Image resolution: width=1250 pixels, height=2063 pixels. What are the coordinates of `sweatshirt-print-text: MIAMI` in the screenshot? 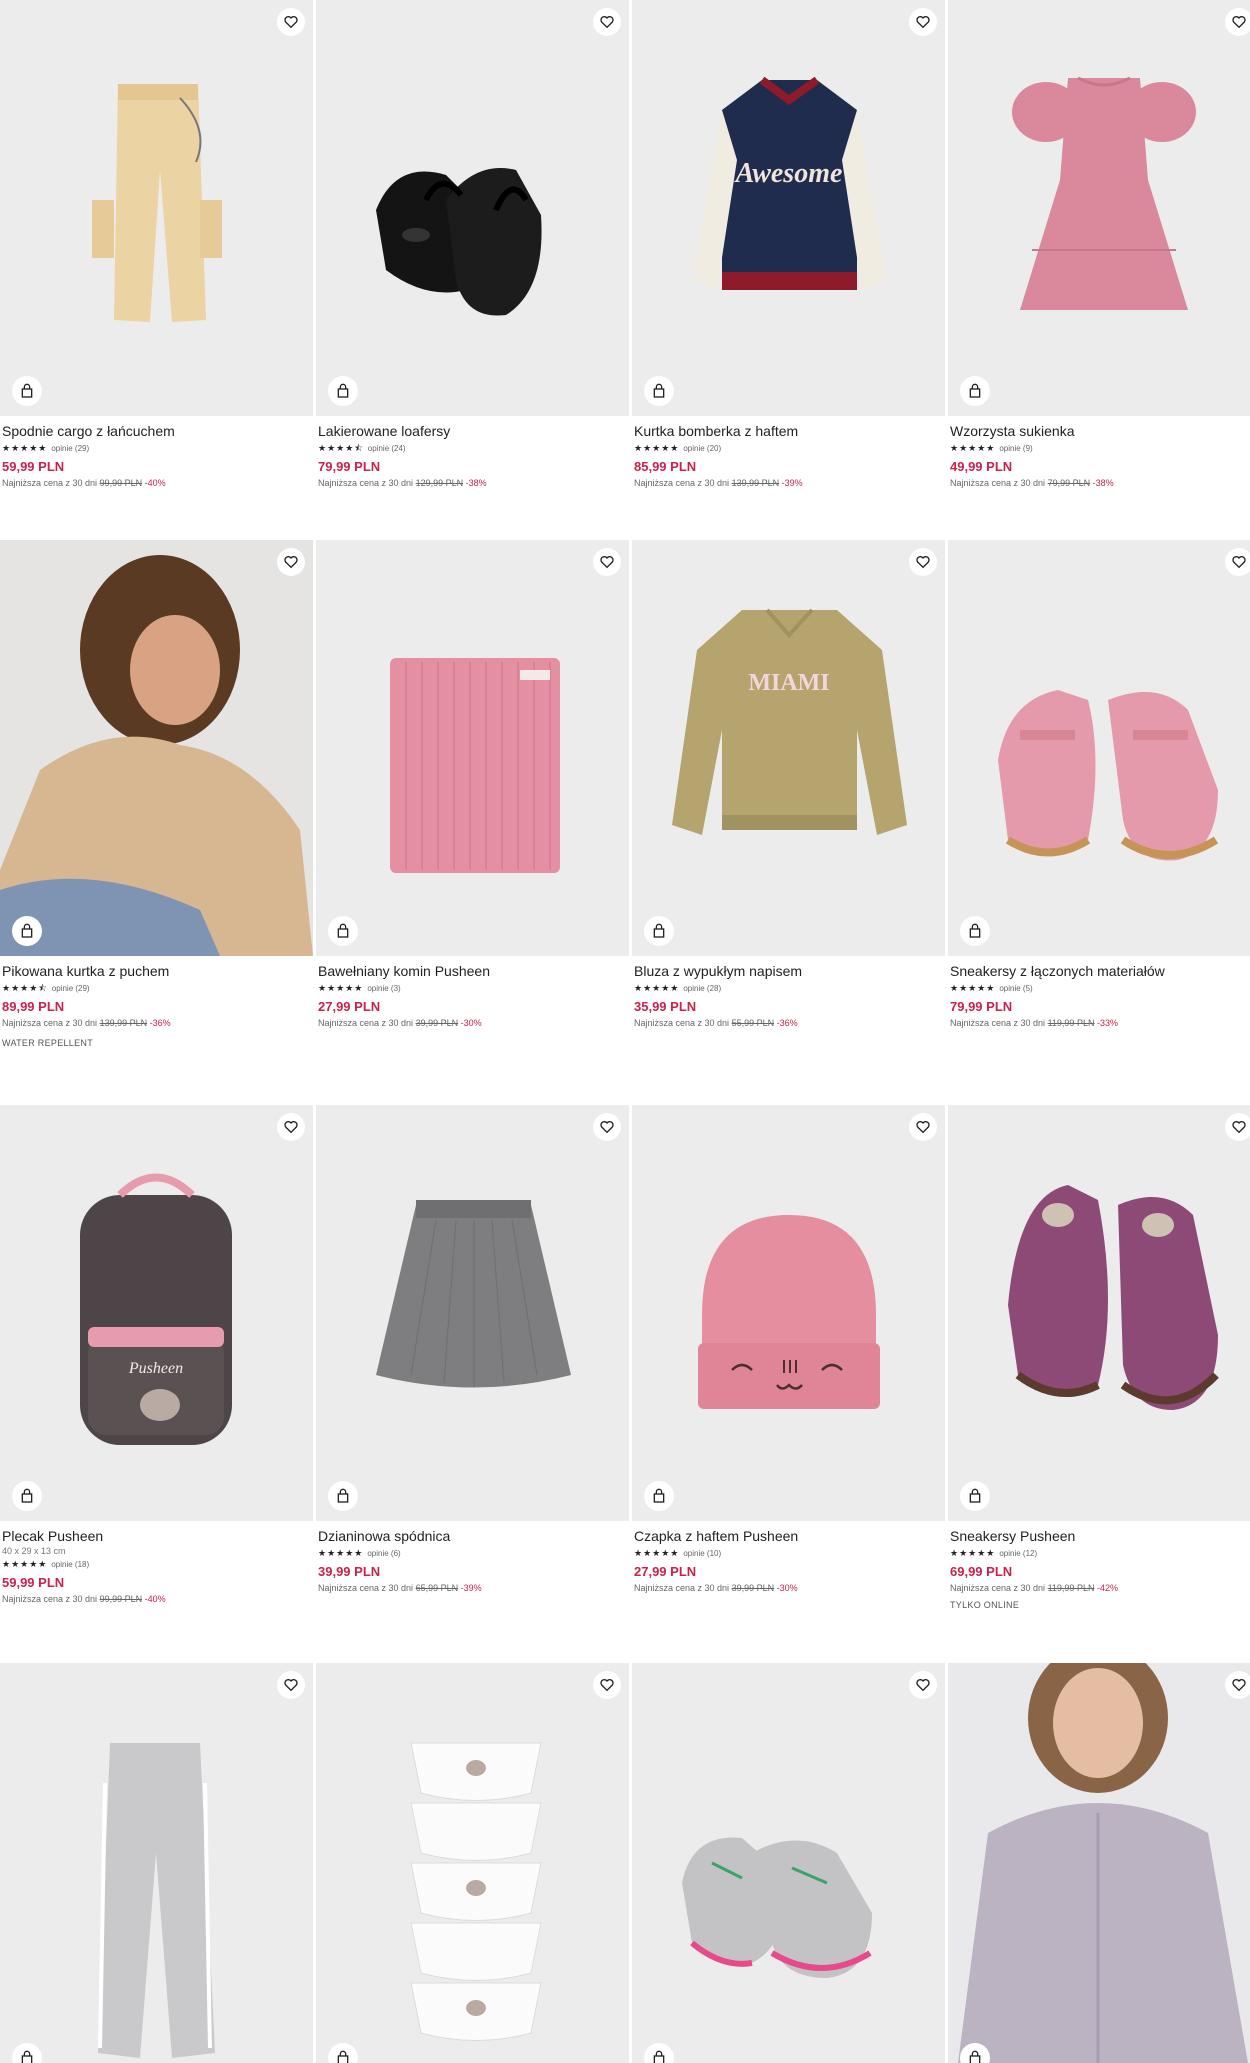 It's located at (788, 683).